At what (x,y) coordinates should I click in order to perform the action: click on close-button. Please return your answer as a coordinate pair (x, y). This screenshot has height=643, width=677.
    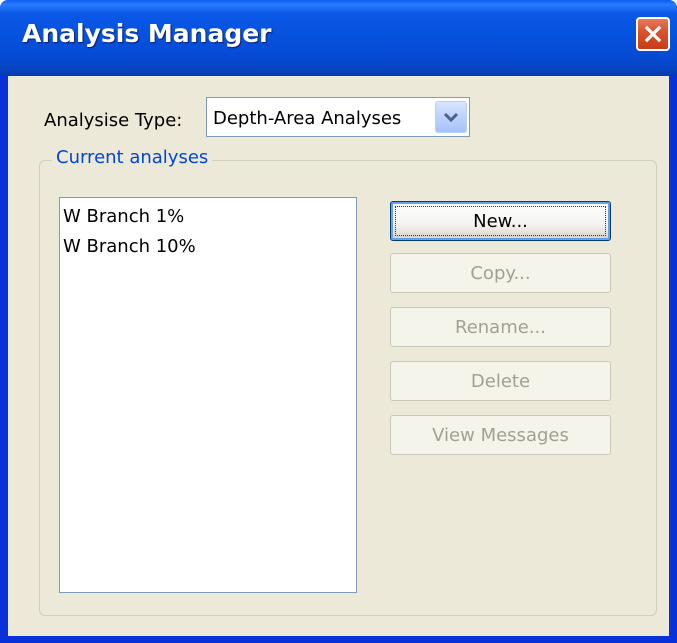
    Looking at the image, I should click on (653, 34).